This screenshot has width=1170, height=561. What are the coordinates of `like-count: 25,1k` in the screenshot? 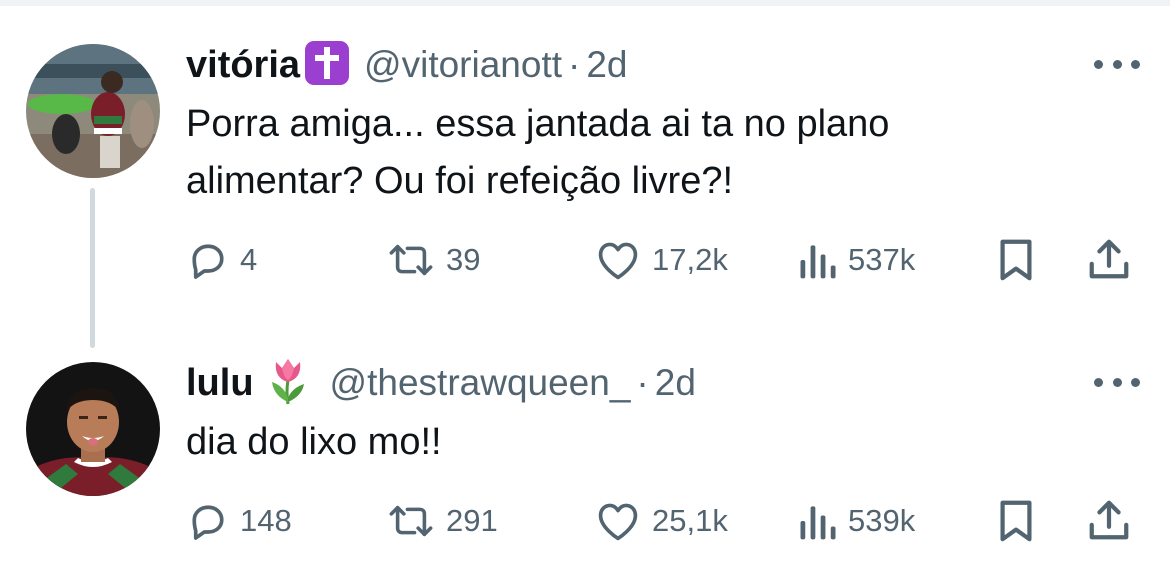 It's located at (690, 520).